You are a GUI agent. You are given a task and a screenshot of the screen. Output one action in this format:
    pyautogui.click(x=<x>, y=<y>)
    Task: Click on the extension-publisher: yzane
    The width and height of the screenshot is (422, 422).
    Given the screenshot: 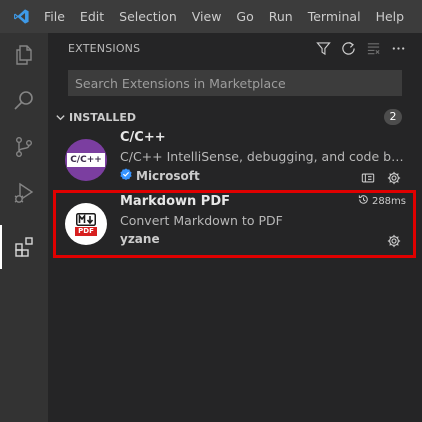 What is the action you would take?
    pyautogui.click(x=140, y=239)
    